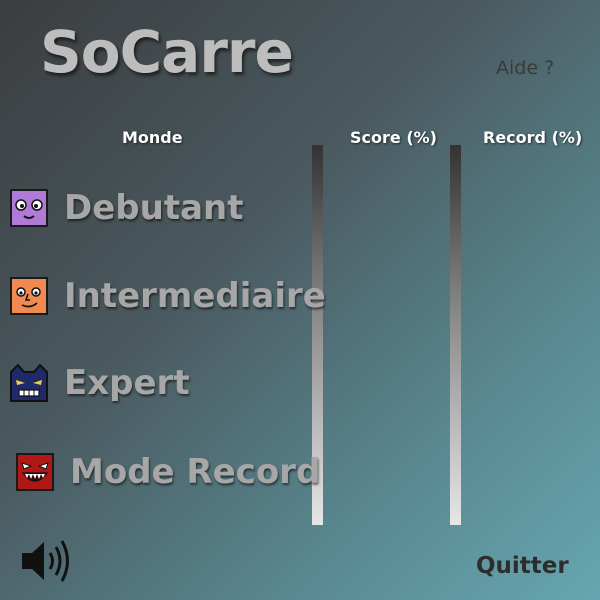  I want to click on score-column-header: Score (%), so click(393, 137).